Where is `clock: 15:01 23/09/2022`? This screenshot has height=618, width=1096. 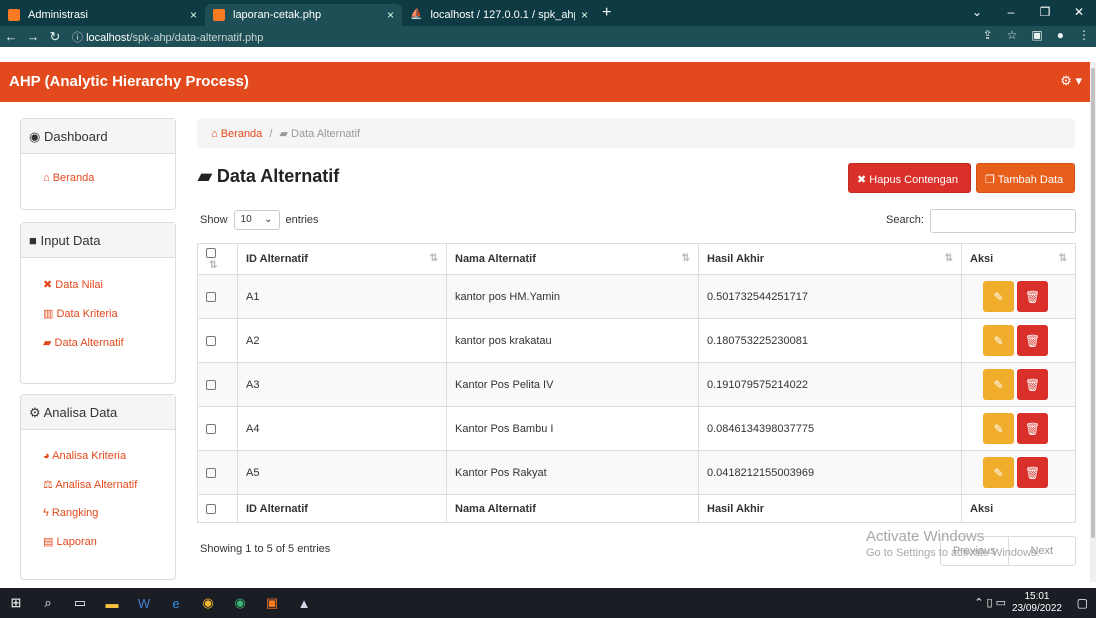 clock: 15:01 23/09/2022 is located at coordinates (1037, 603).